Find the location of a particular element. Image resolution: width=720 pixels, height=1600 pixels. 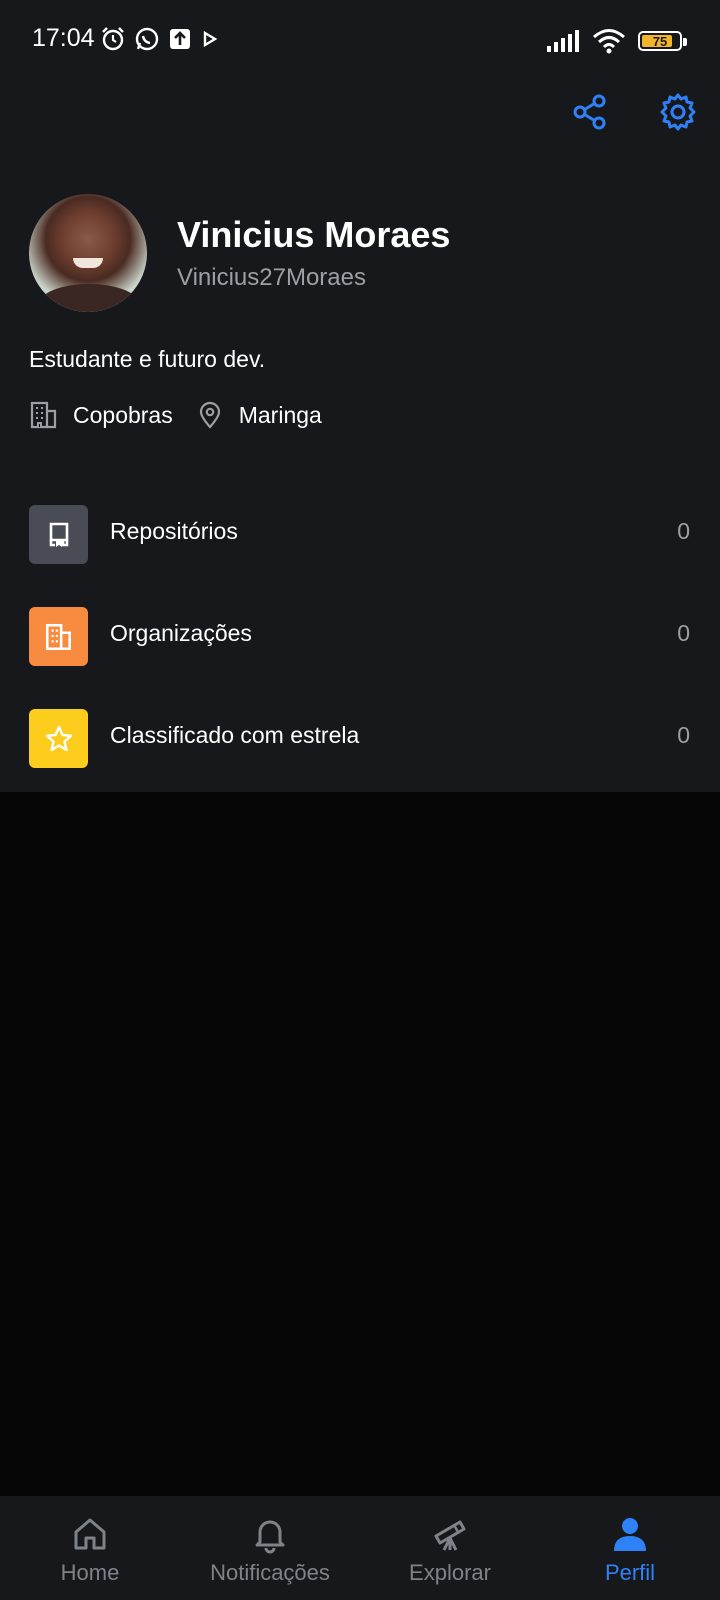

wifi-icon is located at coordinates (609, 41).